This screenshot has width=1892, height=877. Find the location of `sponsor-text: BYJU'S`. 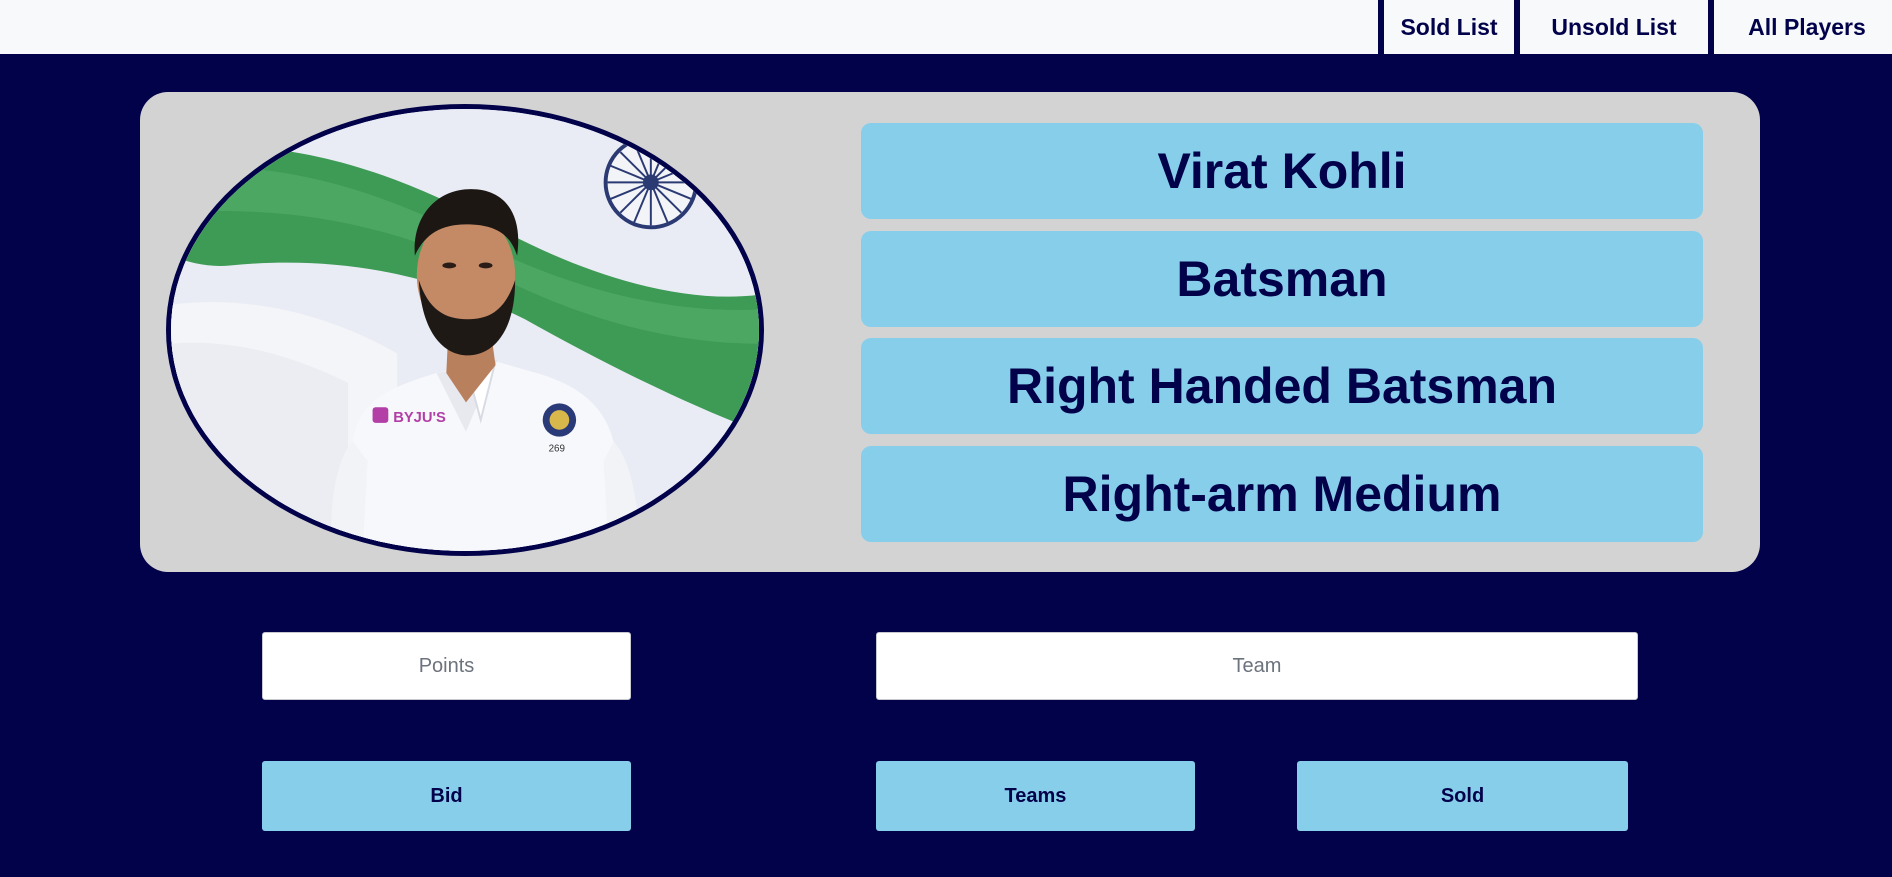

sponsor-text: BYJU'S is located at coordinates (419, 418).